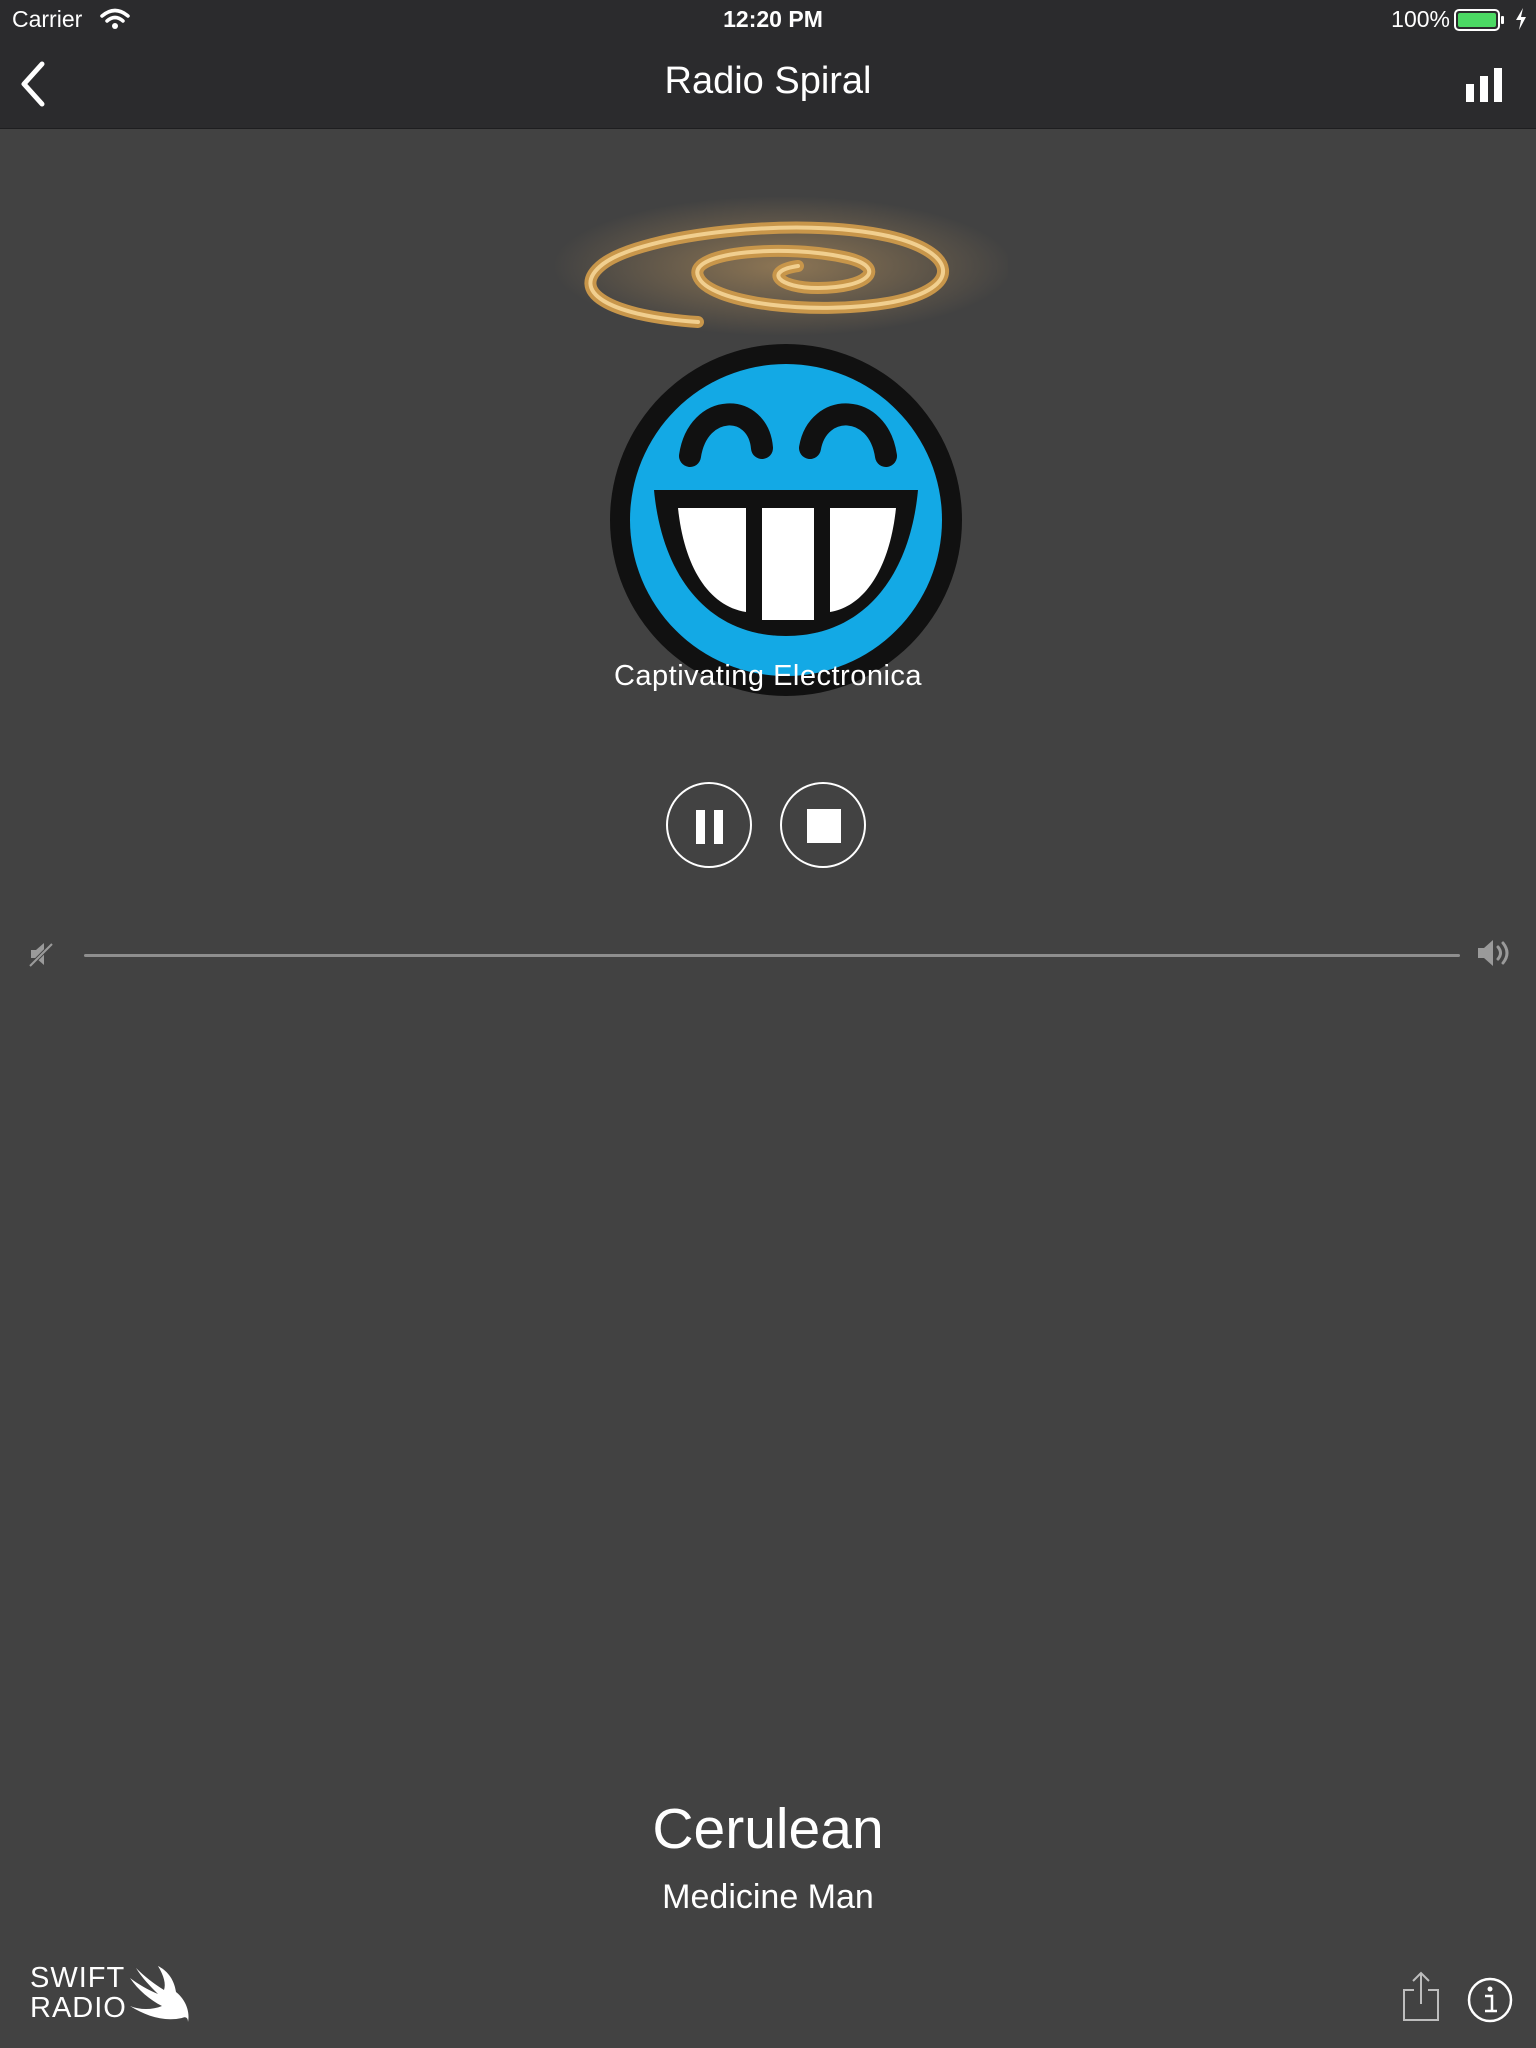 The image size is (1536, 2048). I want to click on logo-text-line1: SWIFT, so click(78, 1978).